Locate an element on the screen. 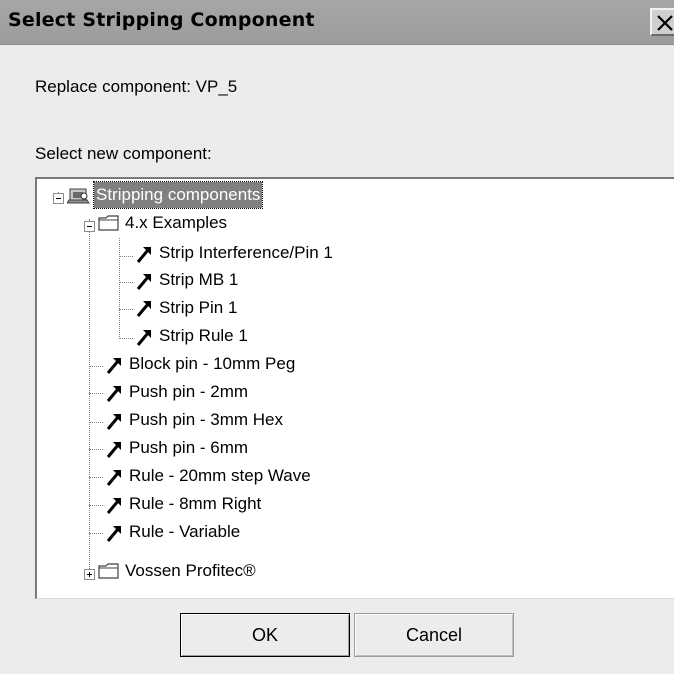 The height and width of the screenshot is (674, 674). tree-node-label: Block pin - 10mm Peg is located at coordinates (212, 363).